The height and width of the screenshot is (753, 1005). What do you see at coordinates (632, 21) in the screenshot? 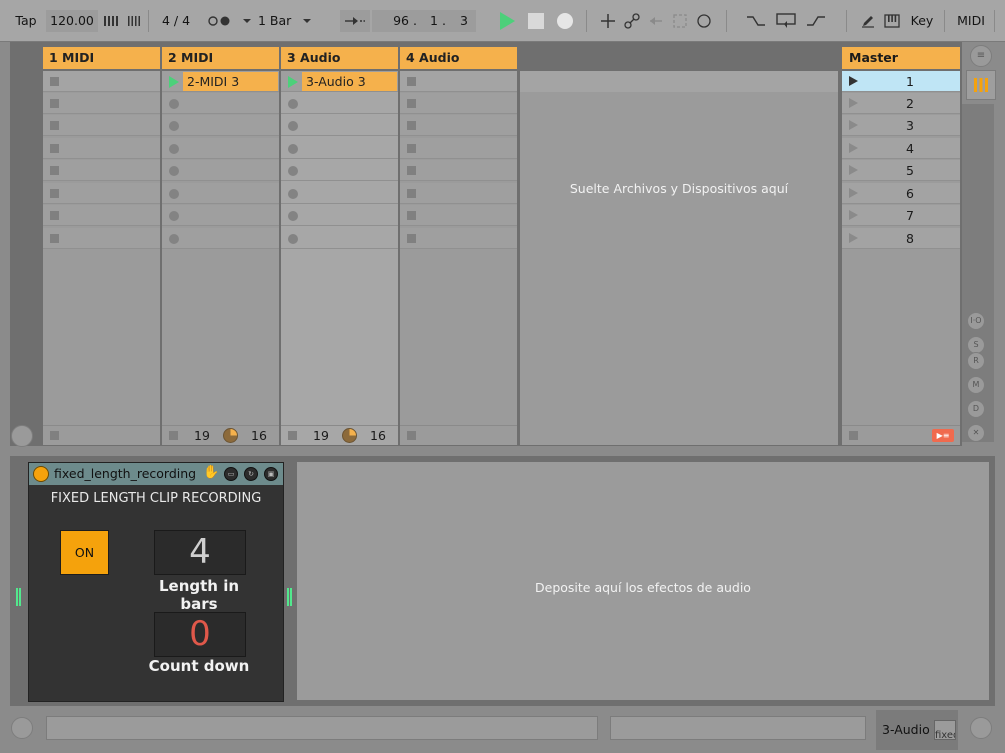
I see `automation-arm-icon` at bounding box center [632, 21].